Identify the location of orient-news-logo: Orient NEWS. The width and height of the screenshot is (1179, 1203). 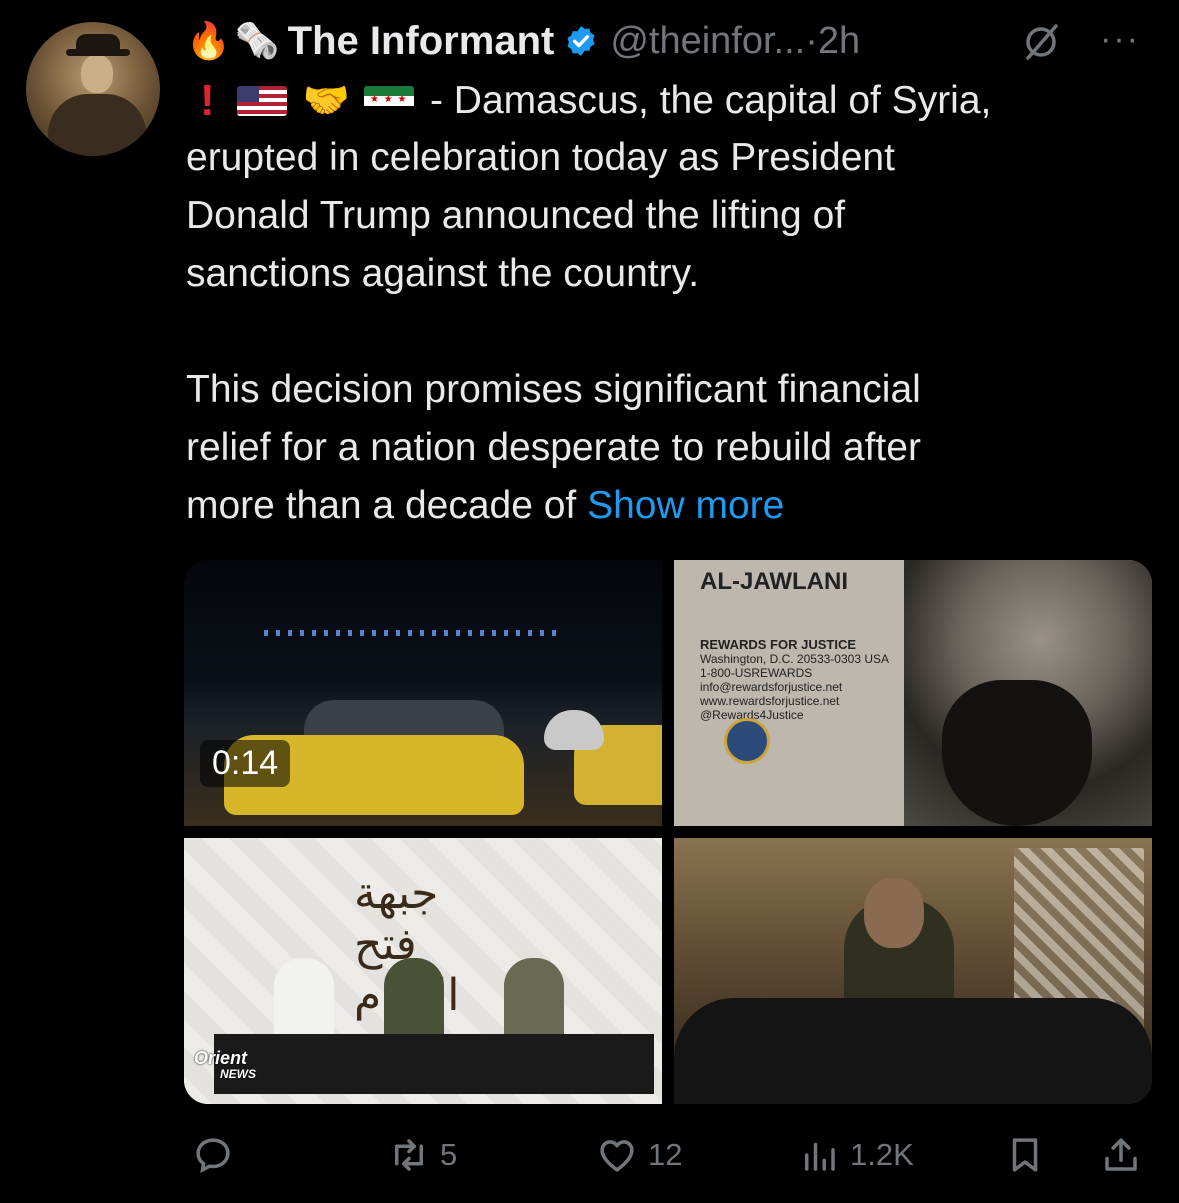
(225, 1065).